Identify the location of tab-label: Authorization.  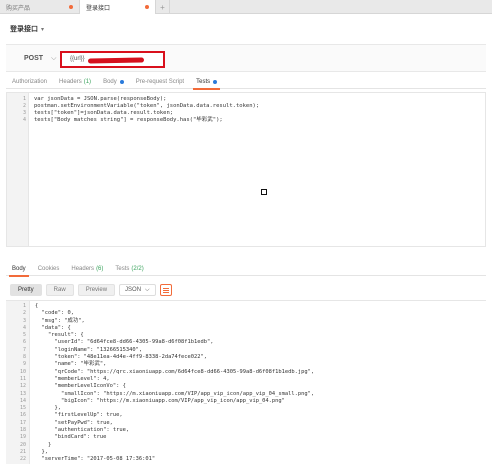
(30, 82).